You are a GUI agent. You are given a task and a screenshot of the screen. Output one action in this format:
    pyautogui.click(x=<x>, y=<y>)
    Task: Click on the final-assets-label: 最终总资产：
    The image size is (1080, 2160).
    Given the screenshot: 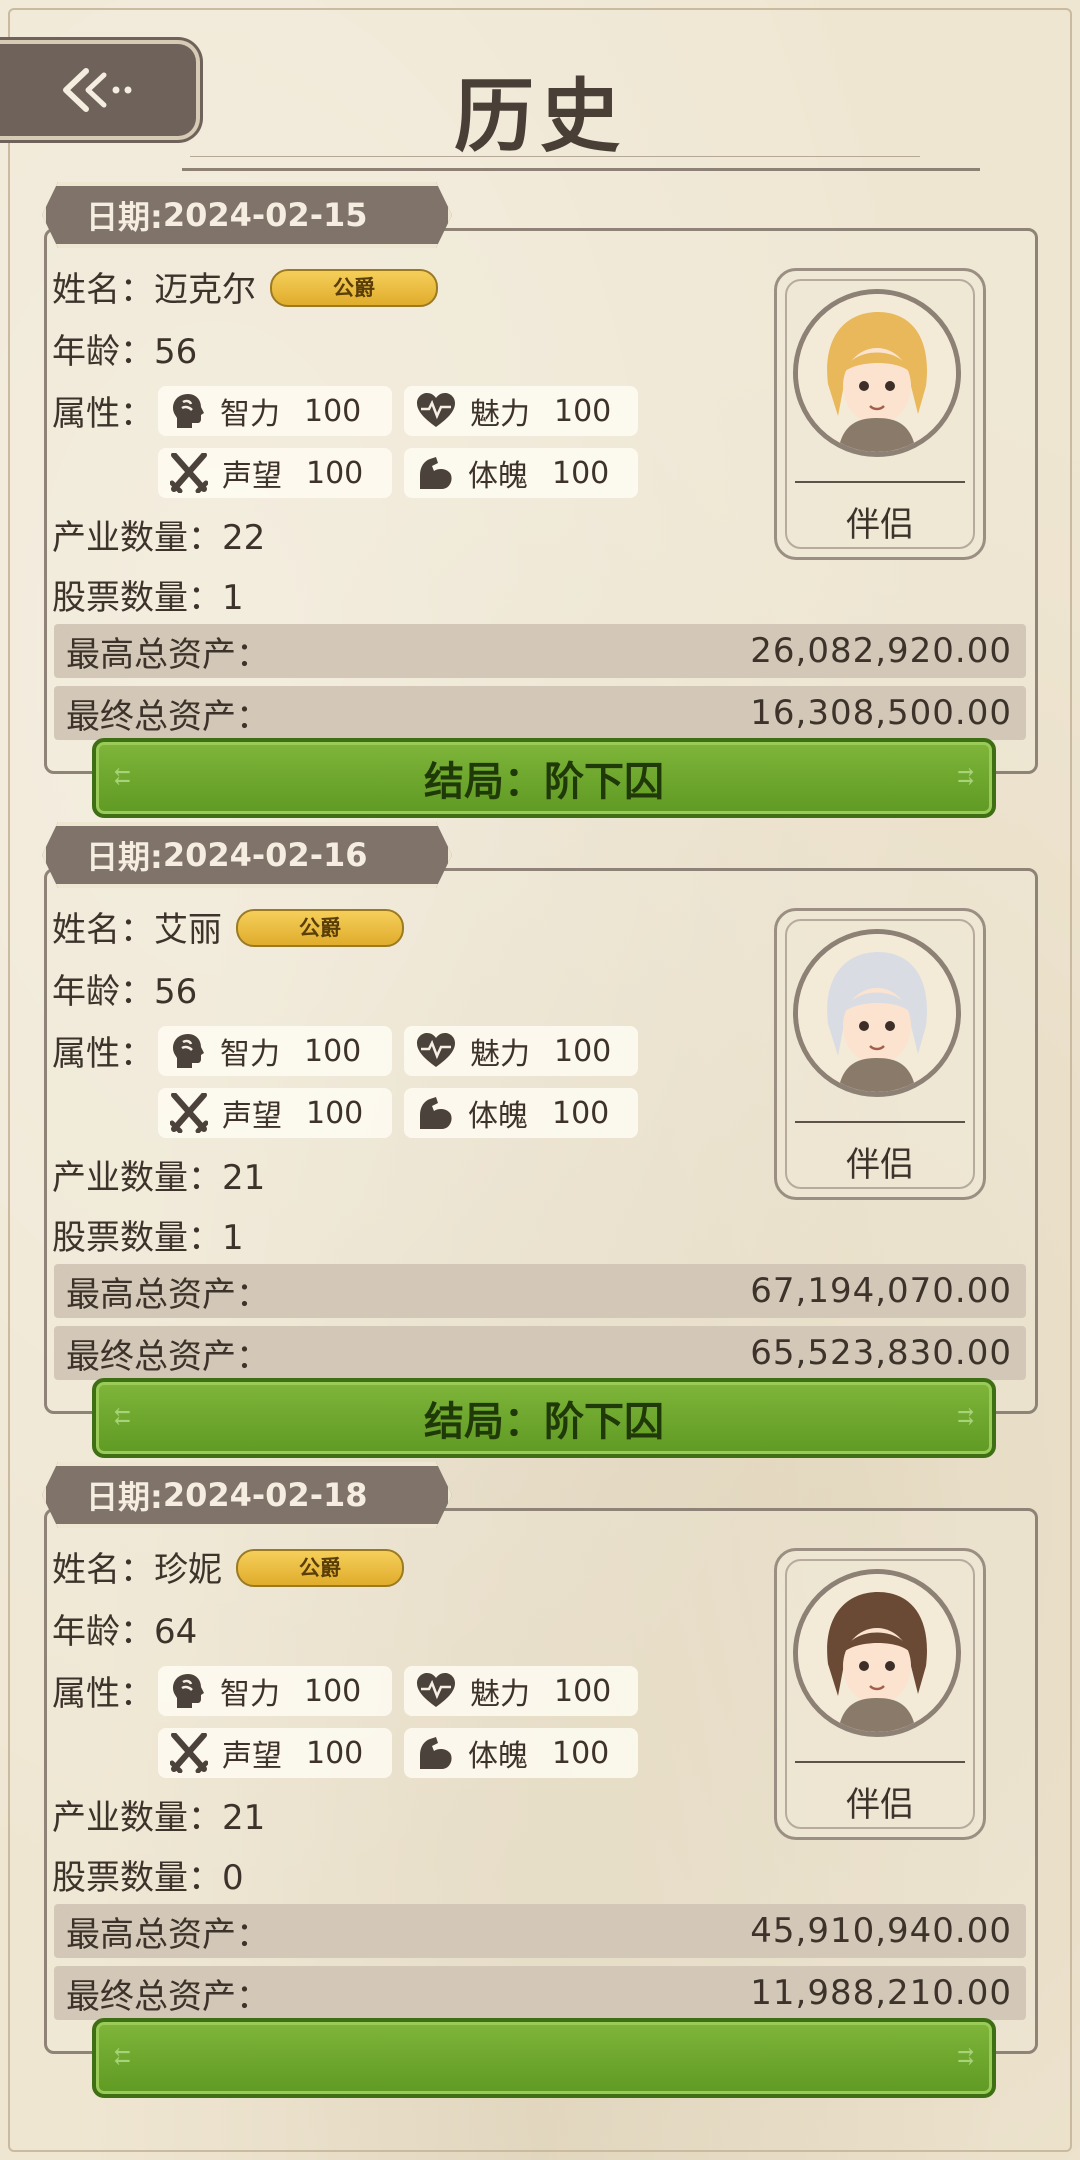 What is the action you would take?
    pyautogui.click(x=168, y=716)
    